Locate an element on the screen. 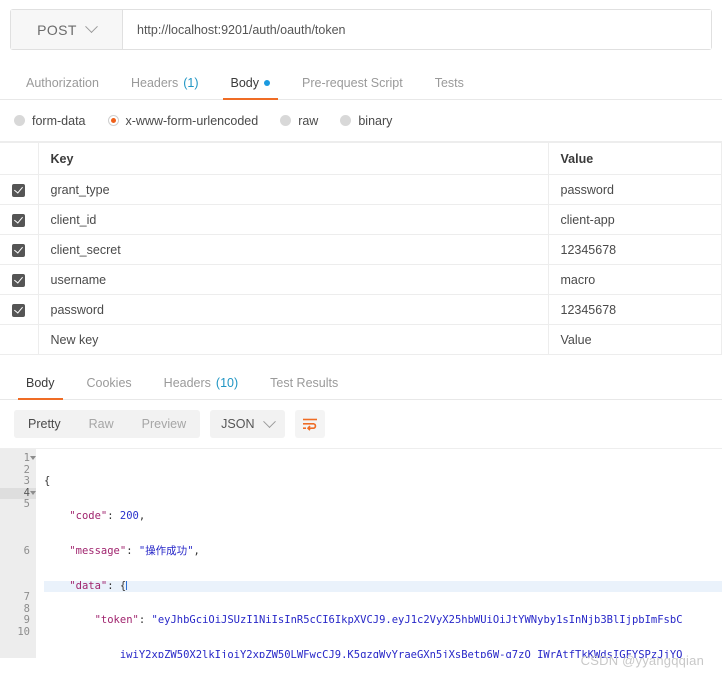  response-tab-body: Body is located at coordinates (40, 388).